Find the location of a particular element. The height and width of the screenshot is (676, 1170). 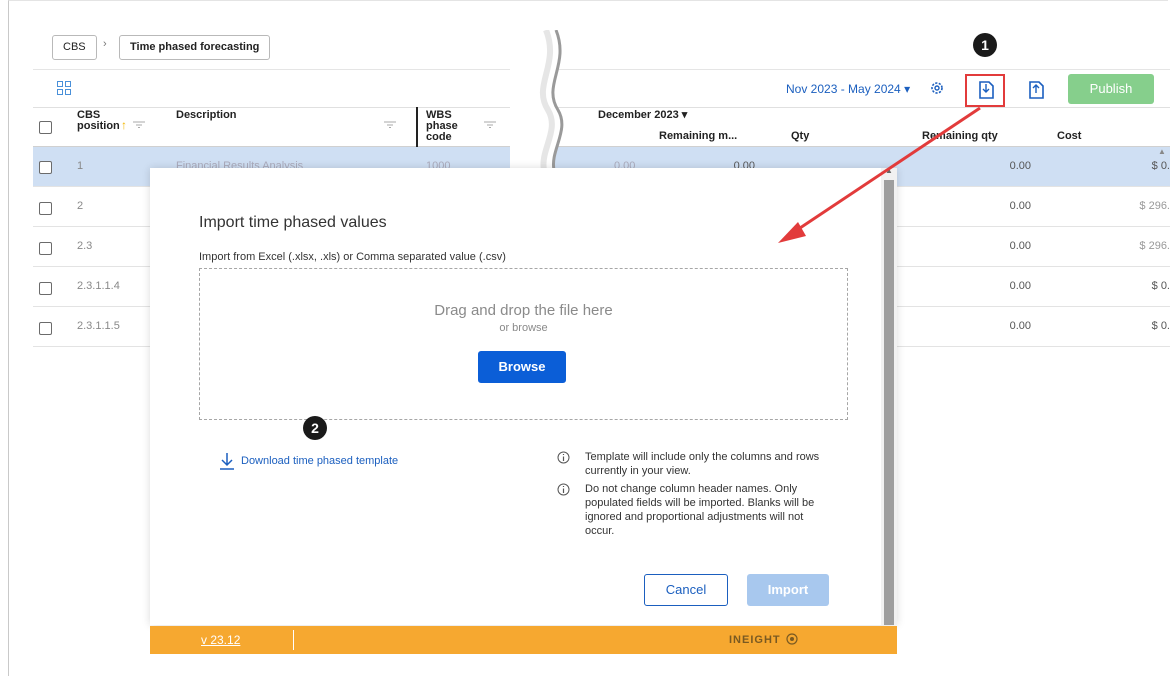

select-all-checkbox is located at coordinates (45, 127).